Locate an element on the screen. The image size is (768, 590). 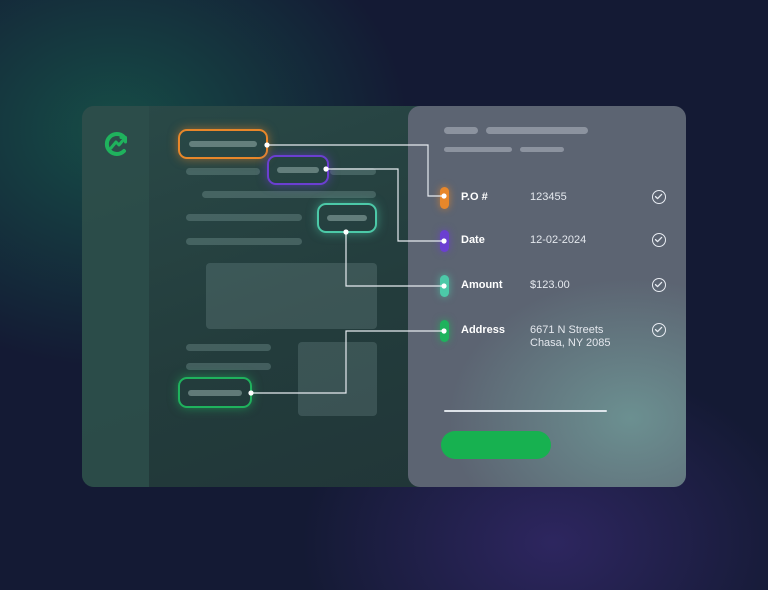
amount-field-highlight is located at coordinates (347, 218).